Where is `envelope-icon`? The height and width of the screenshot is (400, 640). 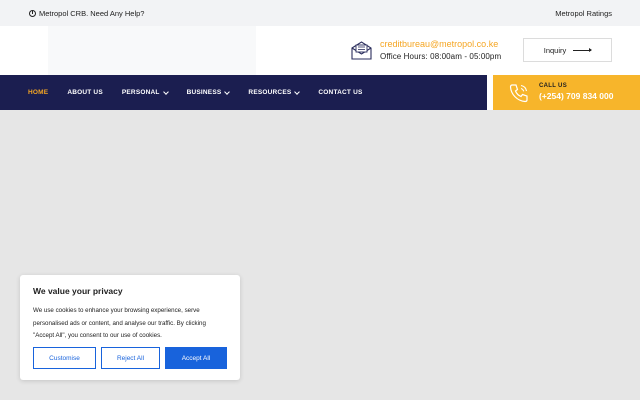 envelope-icon is located at coordinates (361, 50).